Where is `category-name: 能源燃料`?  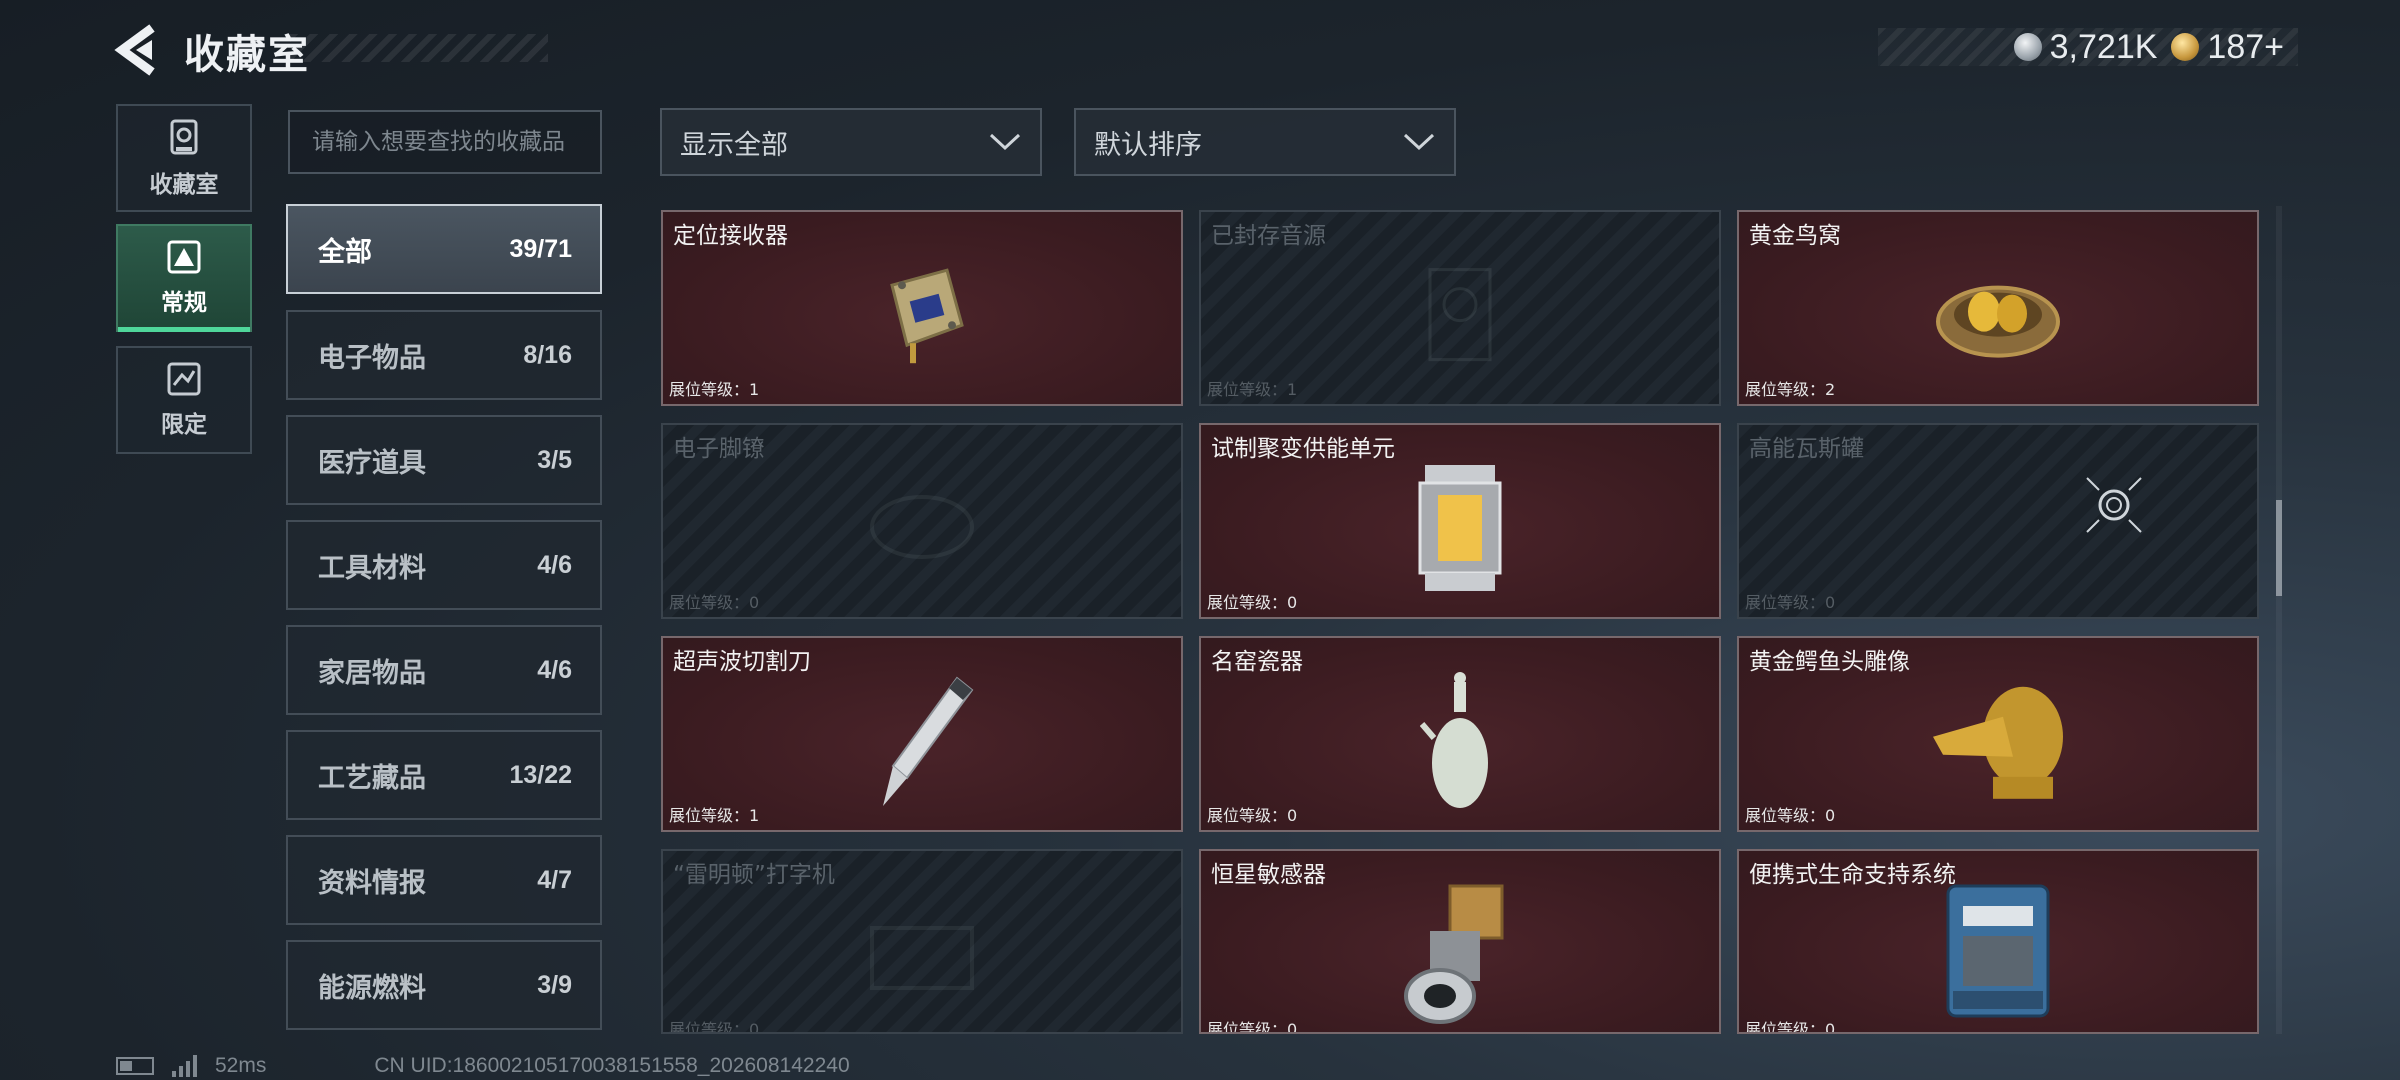
category-name: 能源燃料 is located at coordinates (372, 988).